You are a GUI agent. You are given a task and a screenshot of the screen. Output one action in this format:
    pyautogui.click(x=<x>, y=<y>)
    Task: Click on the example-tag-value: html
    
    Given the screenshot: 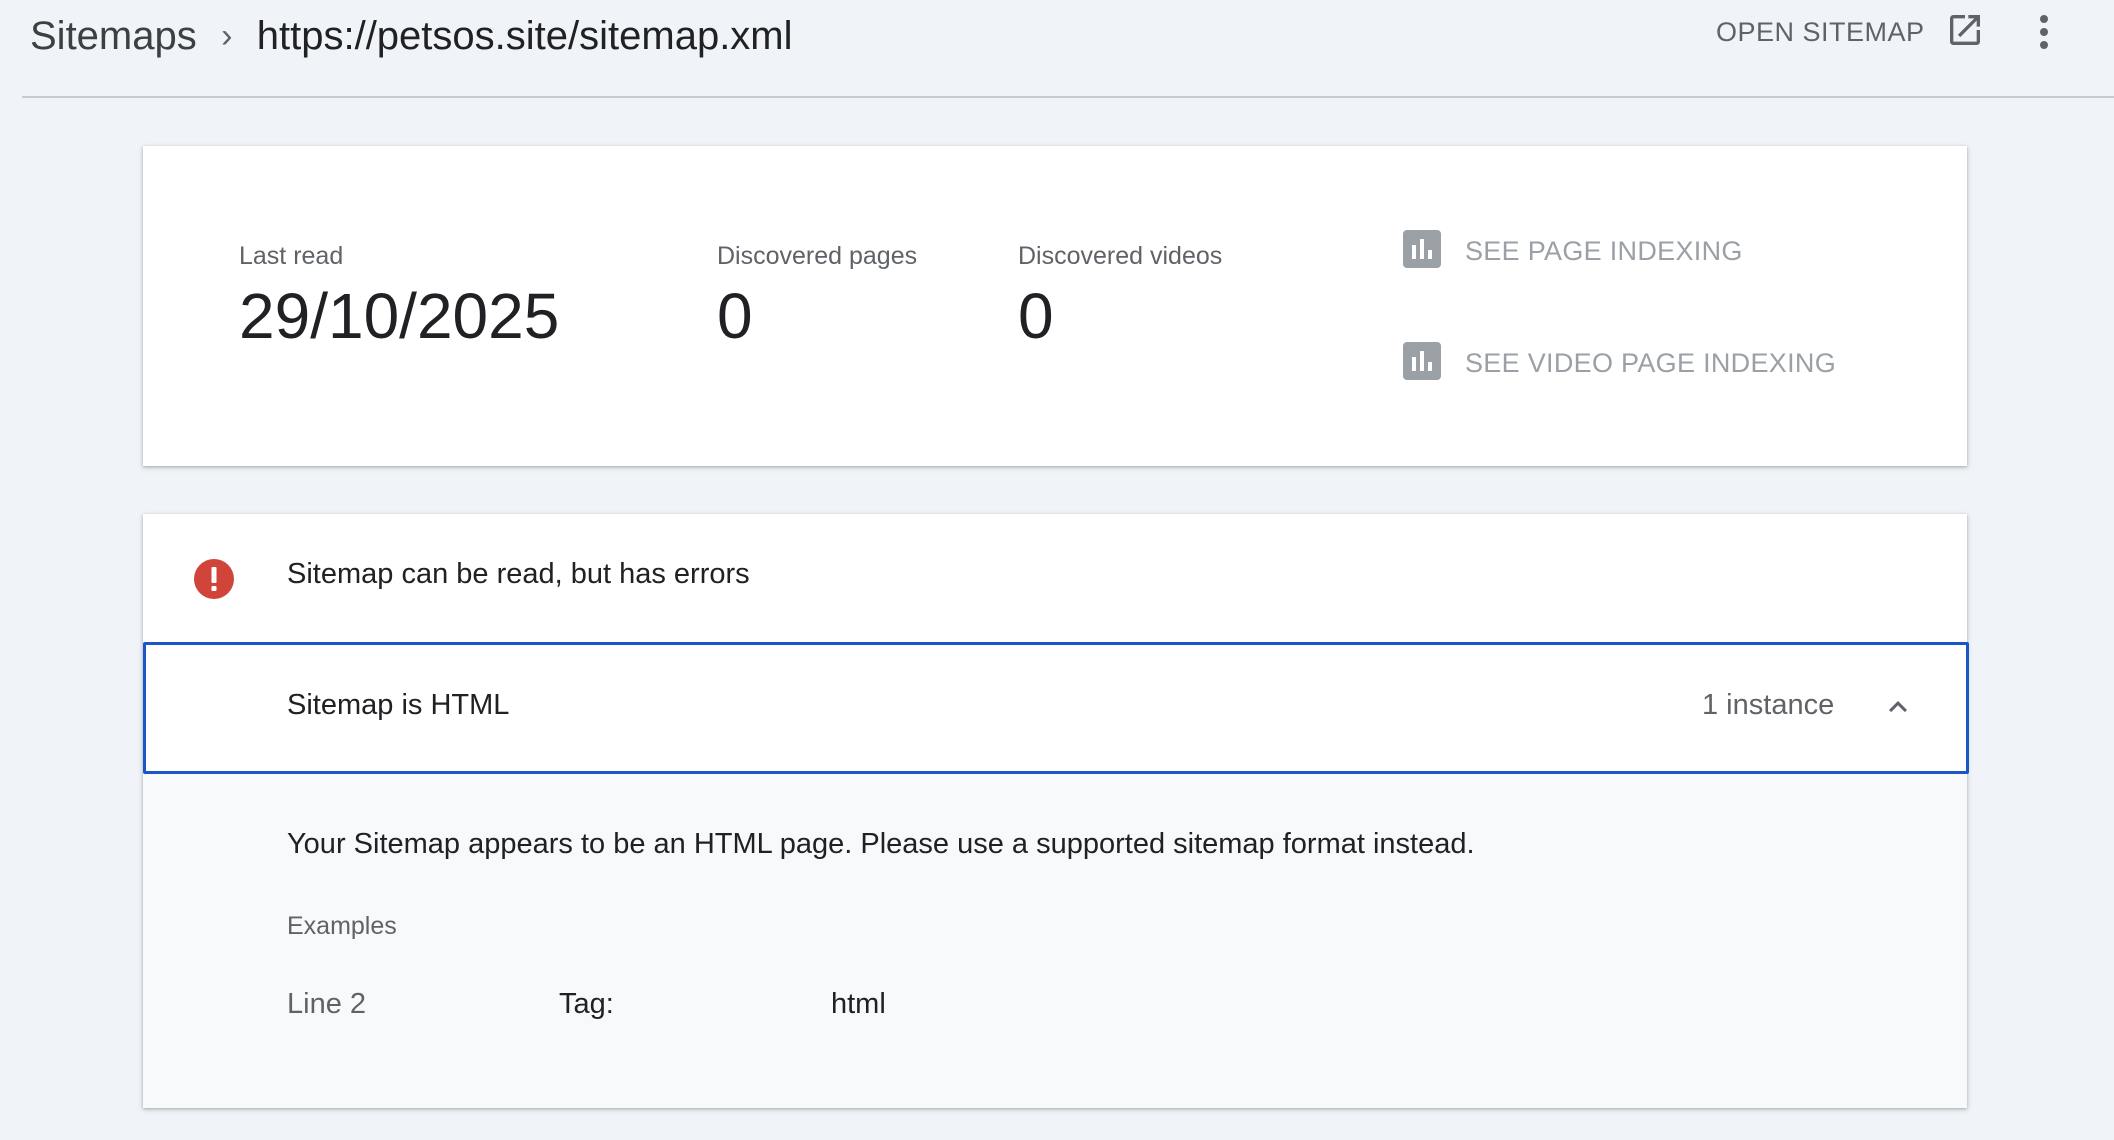 What is the action you would take?
    pyautogui.click(x=858, y=1004)
    